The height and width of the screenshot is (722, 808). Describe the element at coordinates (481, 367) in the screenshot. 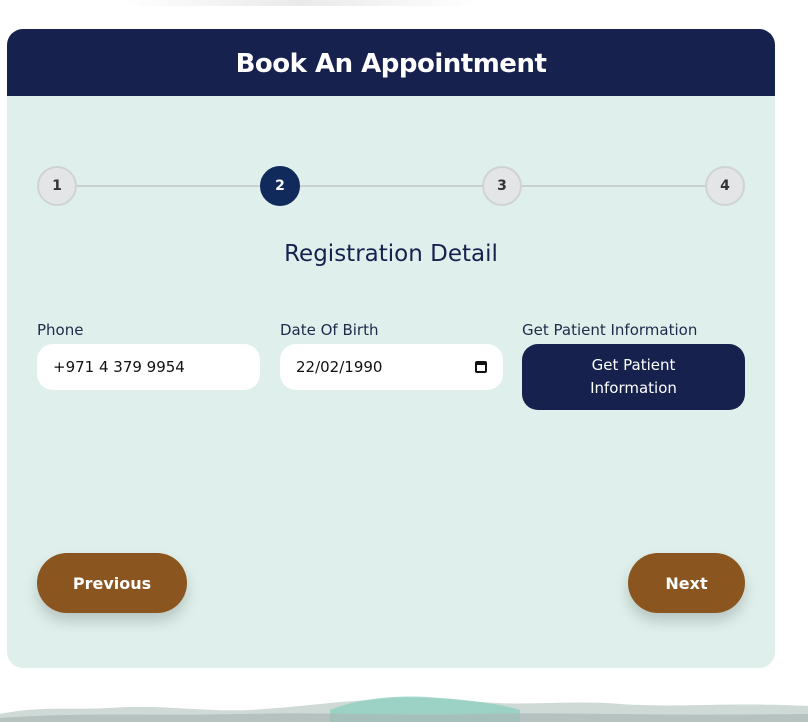

I see `calendar-icon` at that location.